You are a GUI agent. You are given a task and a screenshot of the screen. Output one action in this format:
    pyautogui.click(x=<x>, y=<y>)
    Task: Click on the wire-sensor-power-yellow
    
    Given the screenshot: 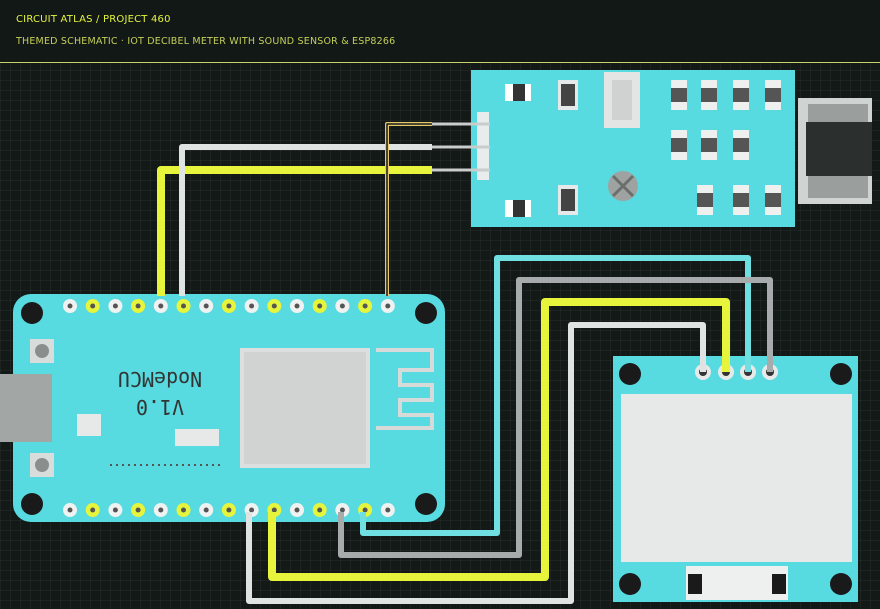 What is the action you would take?
    pyautogui.click(x=294, y=231)
    